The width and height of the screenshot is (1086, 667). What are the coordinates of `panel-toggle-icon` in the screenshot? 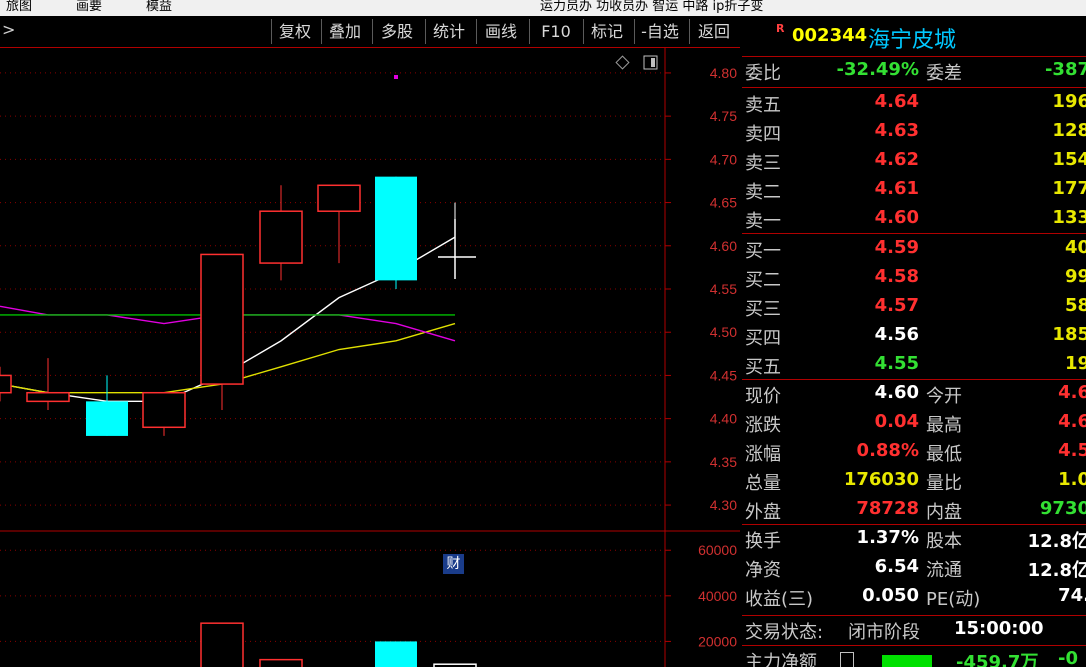 It's located at (650, 62).